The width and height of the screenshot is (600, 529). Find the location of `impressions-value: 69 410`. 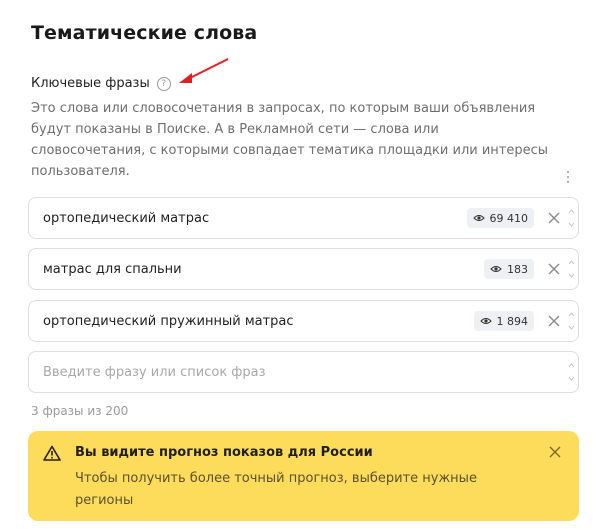

impressions-value: 69 410 is located at coordinates (509, 218).